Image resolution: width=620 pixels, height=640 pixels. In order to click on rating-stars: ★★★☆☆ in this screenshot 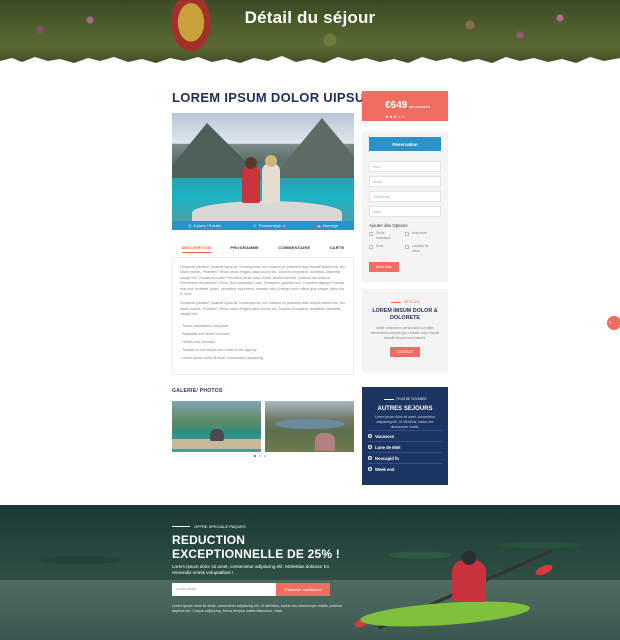, I will do `click(395, 116)`.